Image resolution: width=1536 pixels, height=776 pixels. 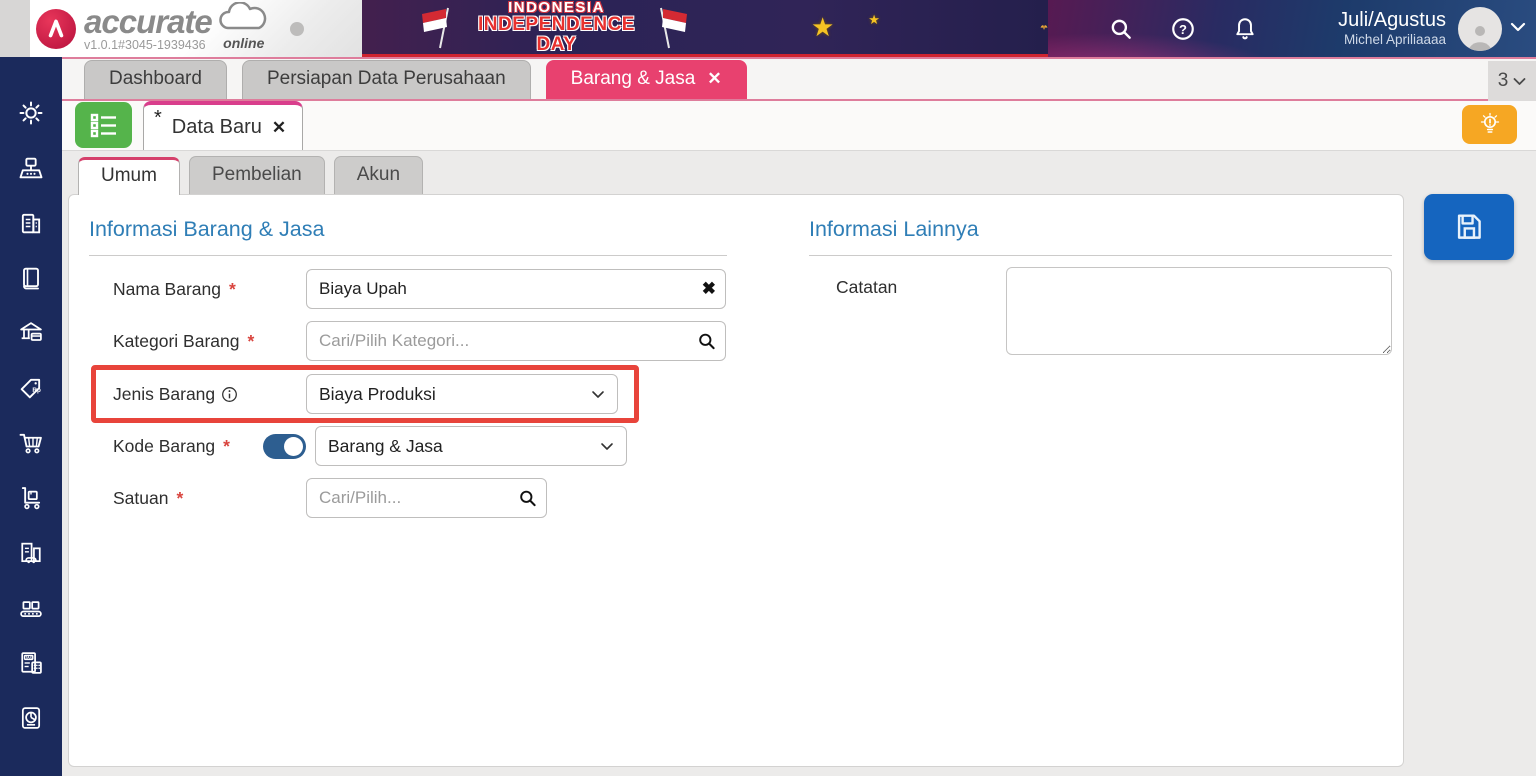 I want to click on tips-bulb-button, so click(x=1489, y=124).